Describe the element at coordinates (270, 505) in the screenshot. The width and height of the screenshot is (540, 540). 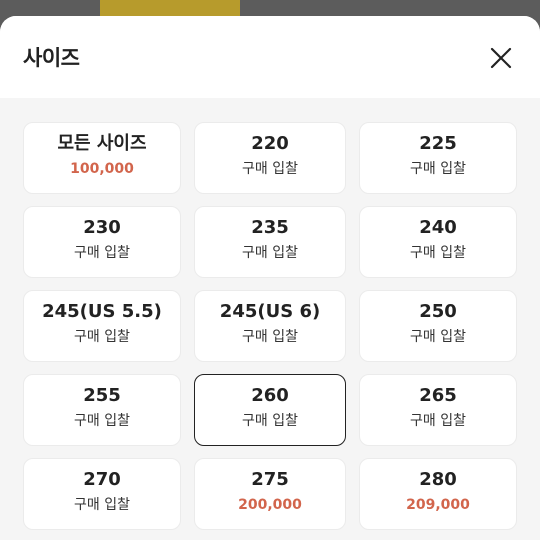
I see `size-price: 200,000` at that location.